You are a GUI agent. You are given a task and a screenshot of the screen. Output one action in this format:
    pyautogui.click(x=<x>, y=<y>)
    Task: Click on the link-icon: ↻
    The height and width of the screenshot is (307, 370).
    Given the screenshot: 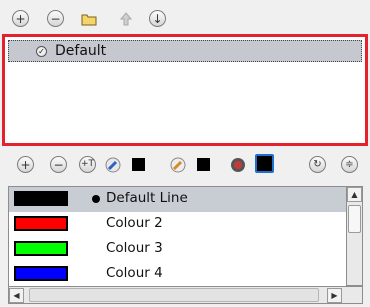 What is the action you would take?
    pyautogui.click(x=317, y=164)
    